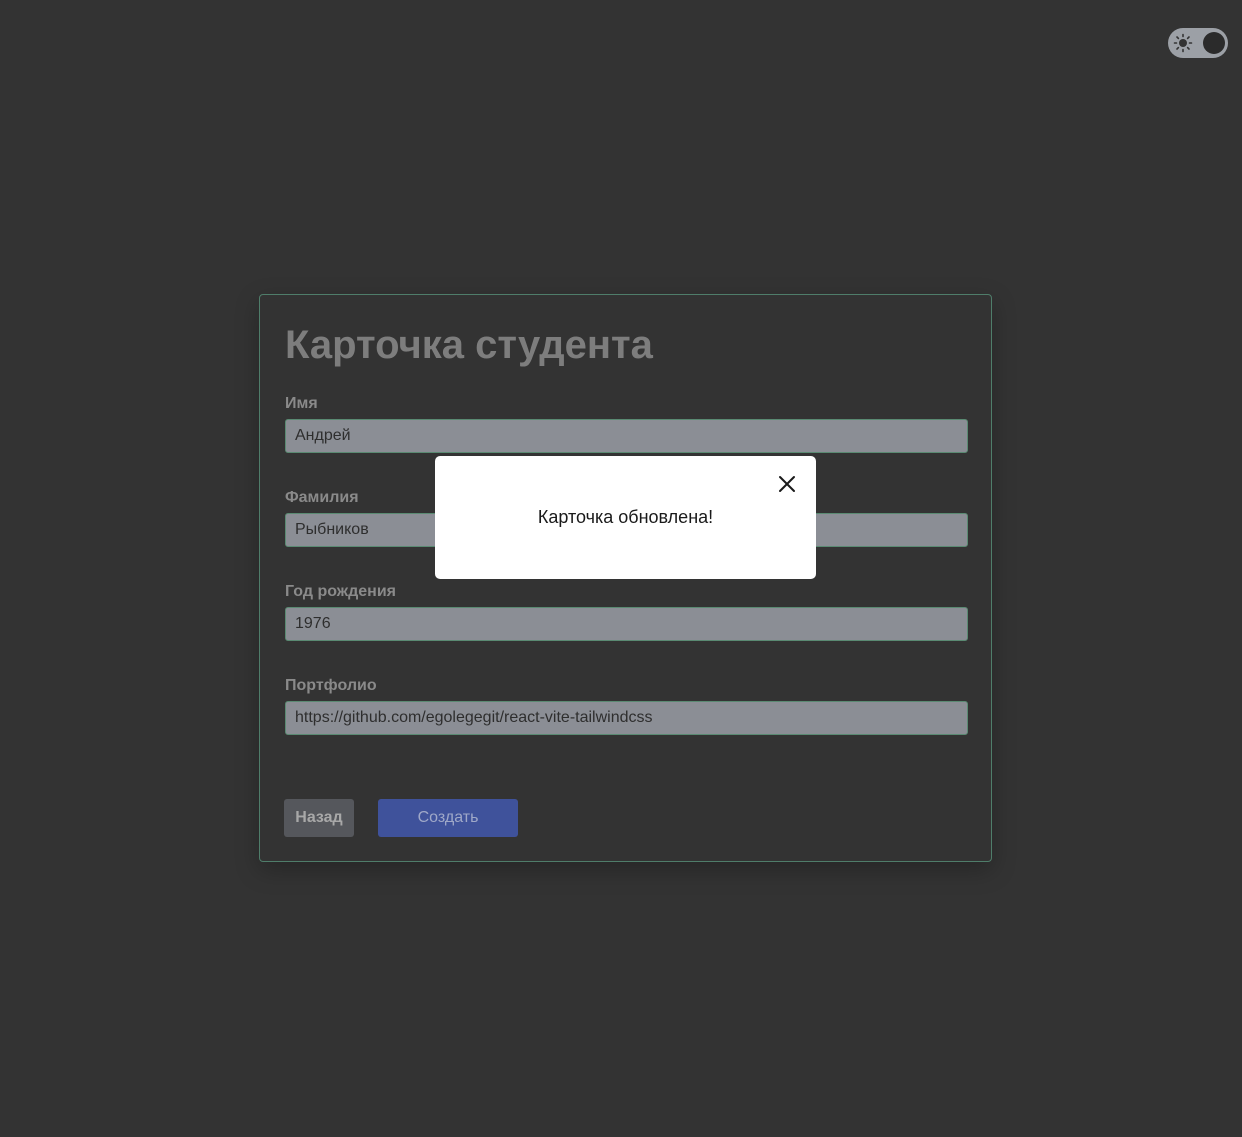 This screenshot has width=1242, height=1137. What do you see at coordinates (319, 818) in the screenshot?
I see `back-button: Назад` at bounding box center [319, 818].